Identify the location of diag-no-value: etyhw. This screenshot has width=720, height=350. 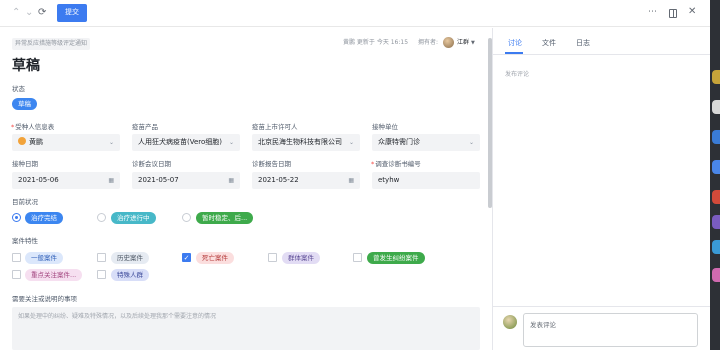
(389, 180).